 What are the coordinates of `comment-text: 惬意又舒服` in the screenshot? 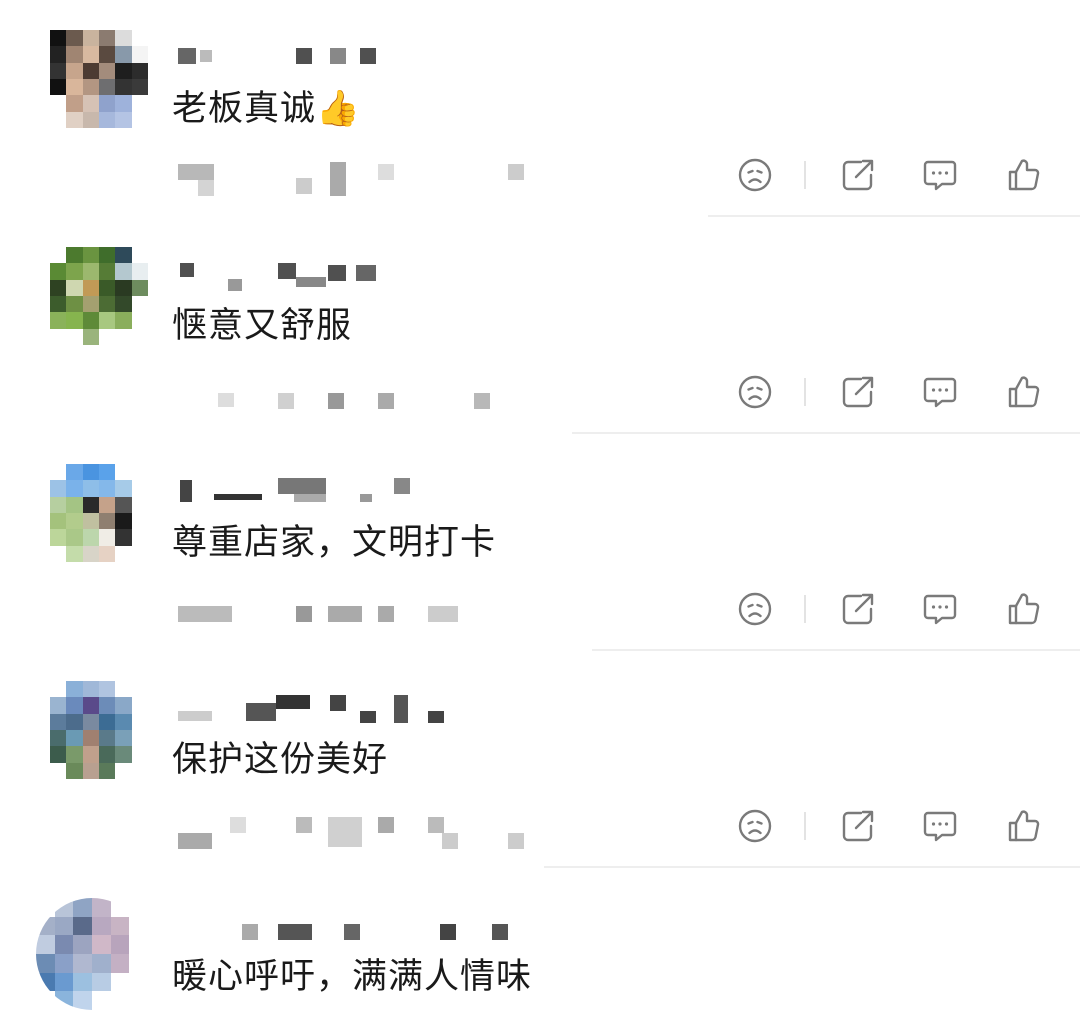 It's located at (262, 326).